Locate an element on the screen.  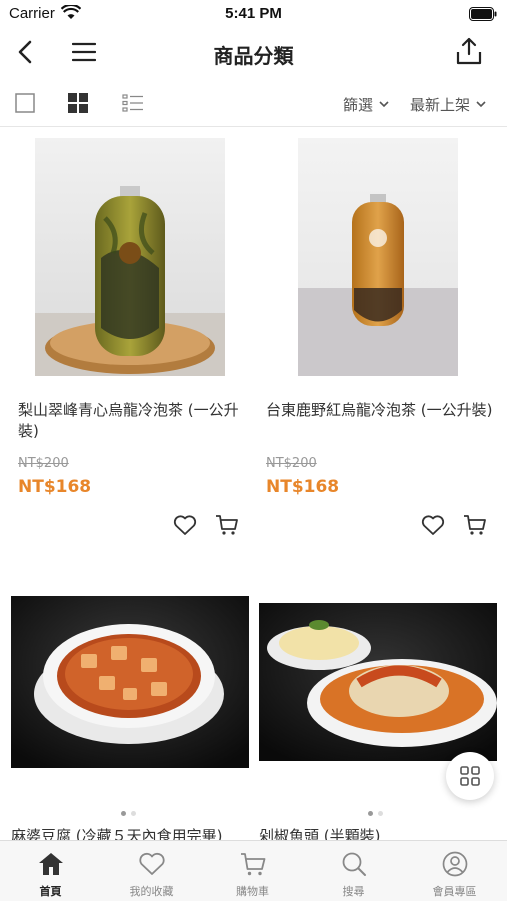
nav-bar: 商品分類 is located at coordinates (253, 52).